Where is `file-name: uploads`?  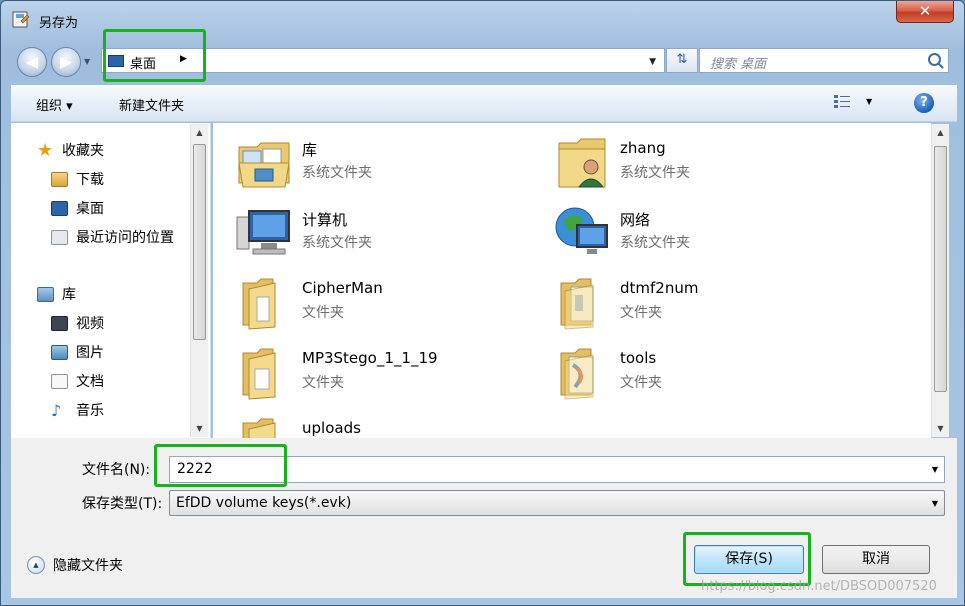 file-name: uploads is located at coordinates (331, 428).